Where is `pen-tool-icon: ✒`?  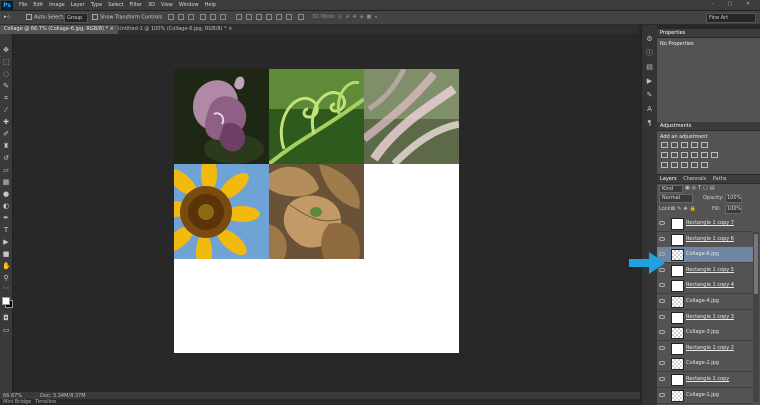
pen-tool-icon: ✒ is located at coordinates (6, 218).